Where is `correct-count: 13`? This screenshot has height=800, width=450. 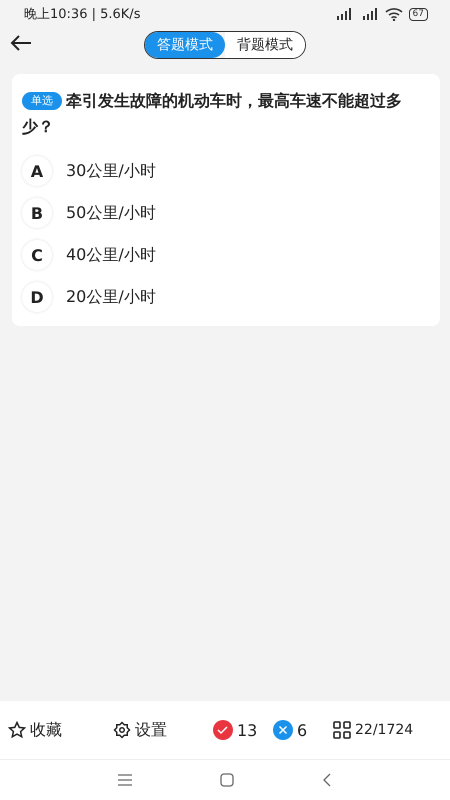
correct-count: 13 is located at coordinates (243, 730).